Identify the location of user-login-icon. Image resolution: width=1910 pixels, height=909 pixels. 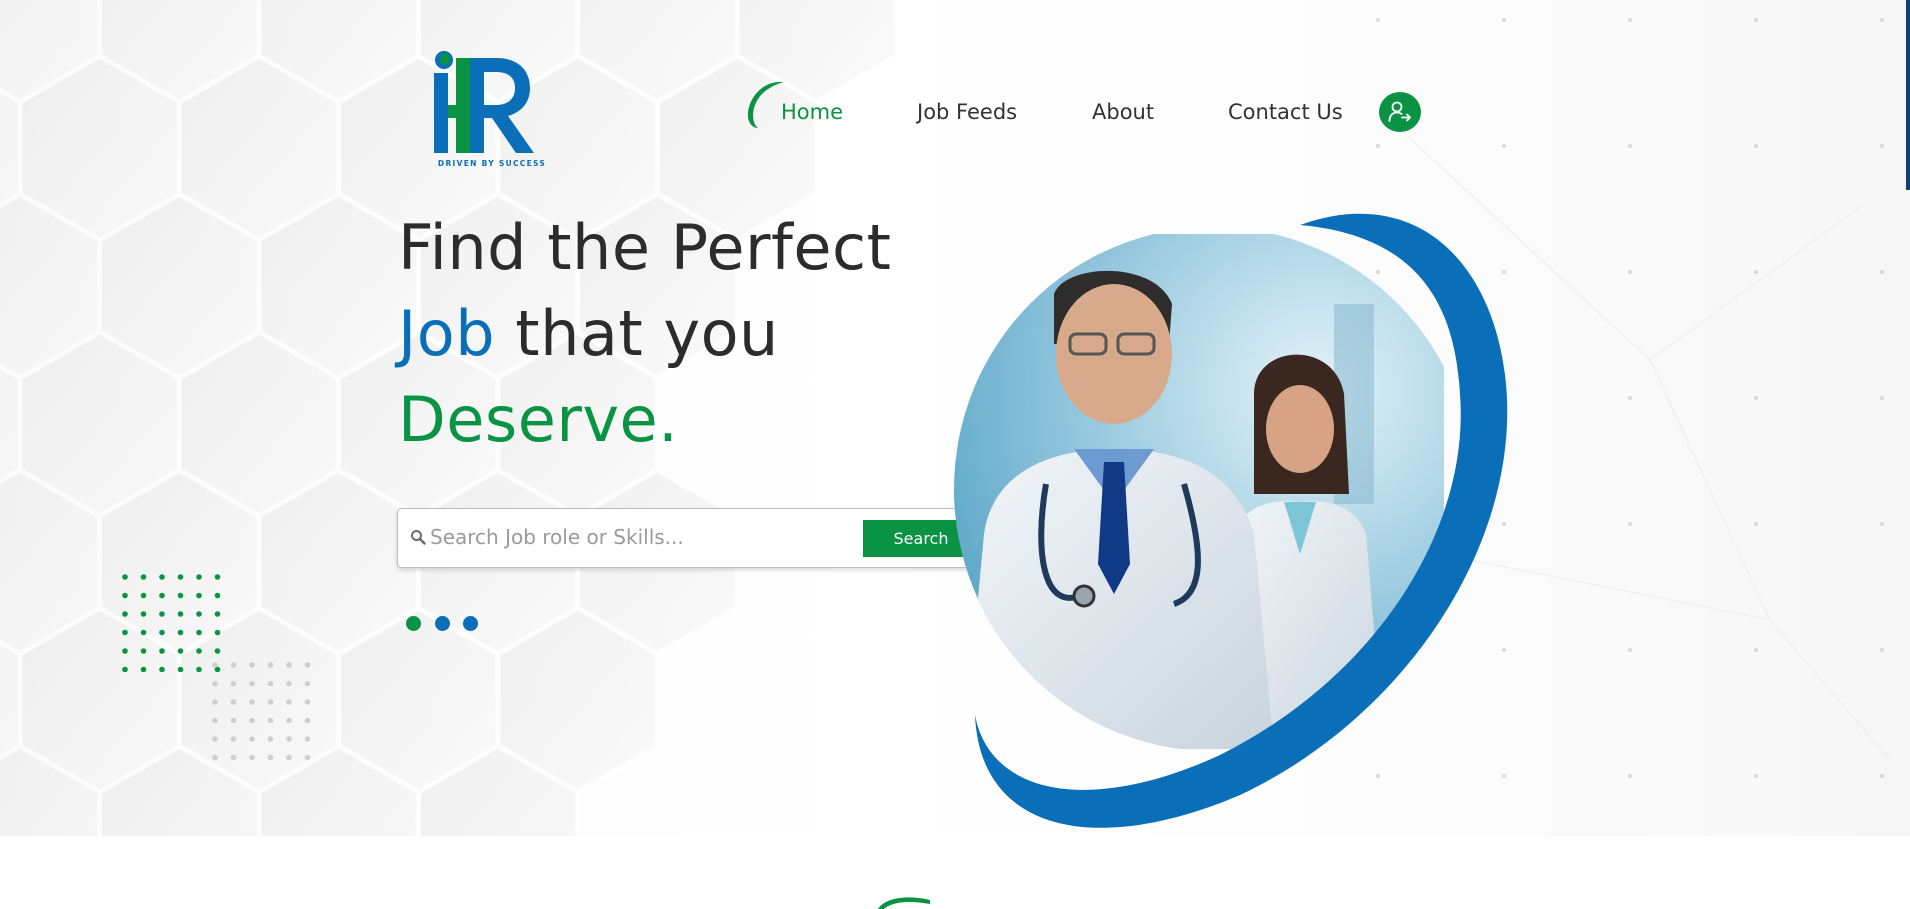
(1399, 111).